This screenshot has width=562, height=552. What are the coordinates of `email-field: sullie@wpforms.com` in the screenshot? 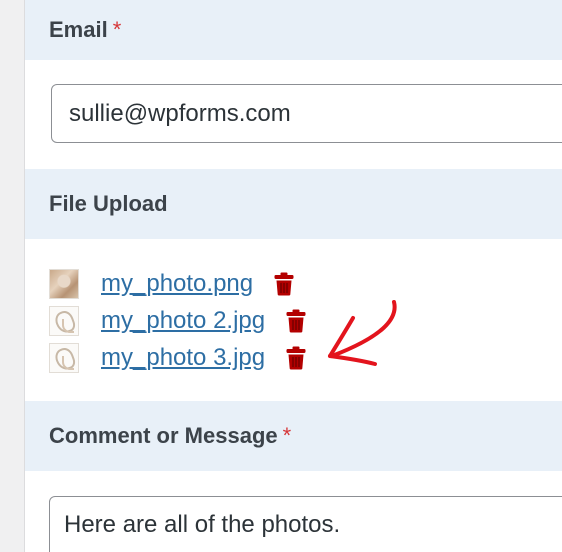 It's located at (306, 113).